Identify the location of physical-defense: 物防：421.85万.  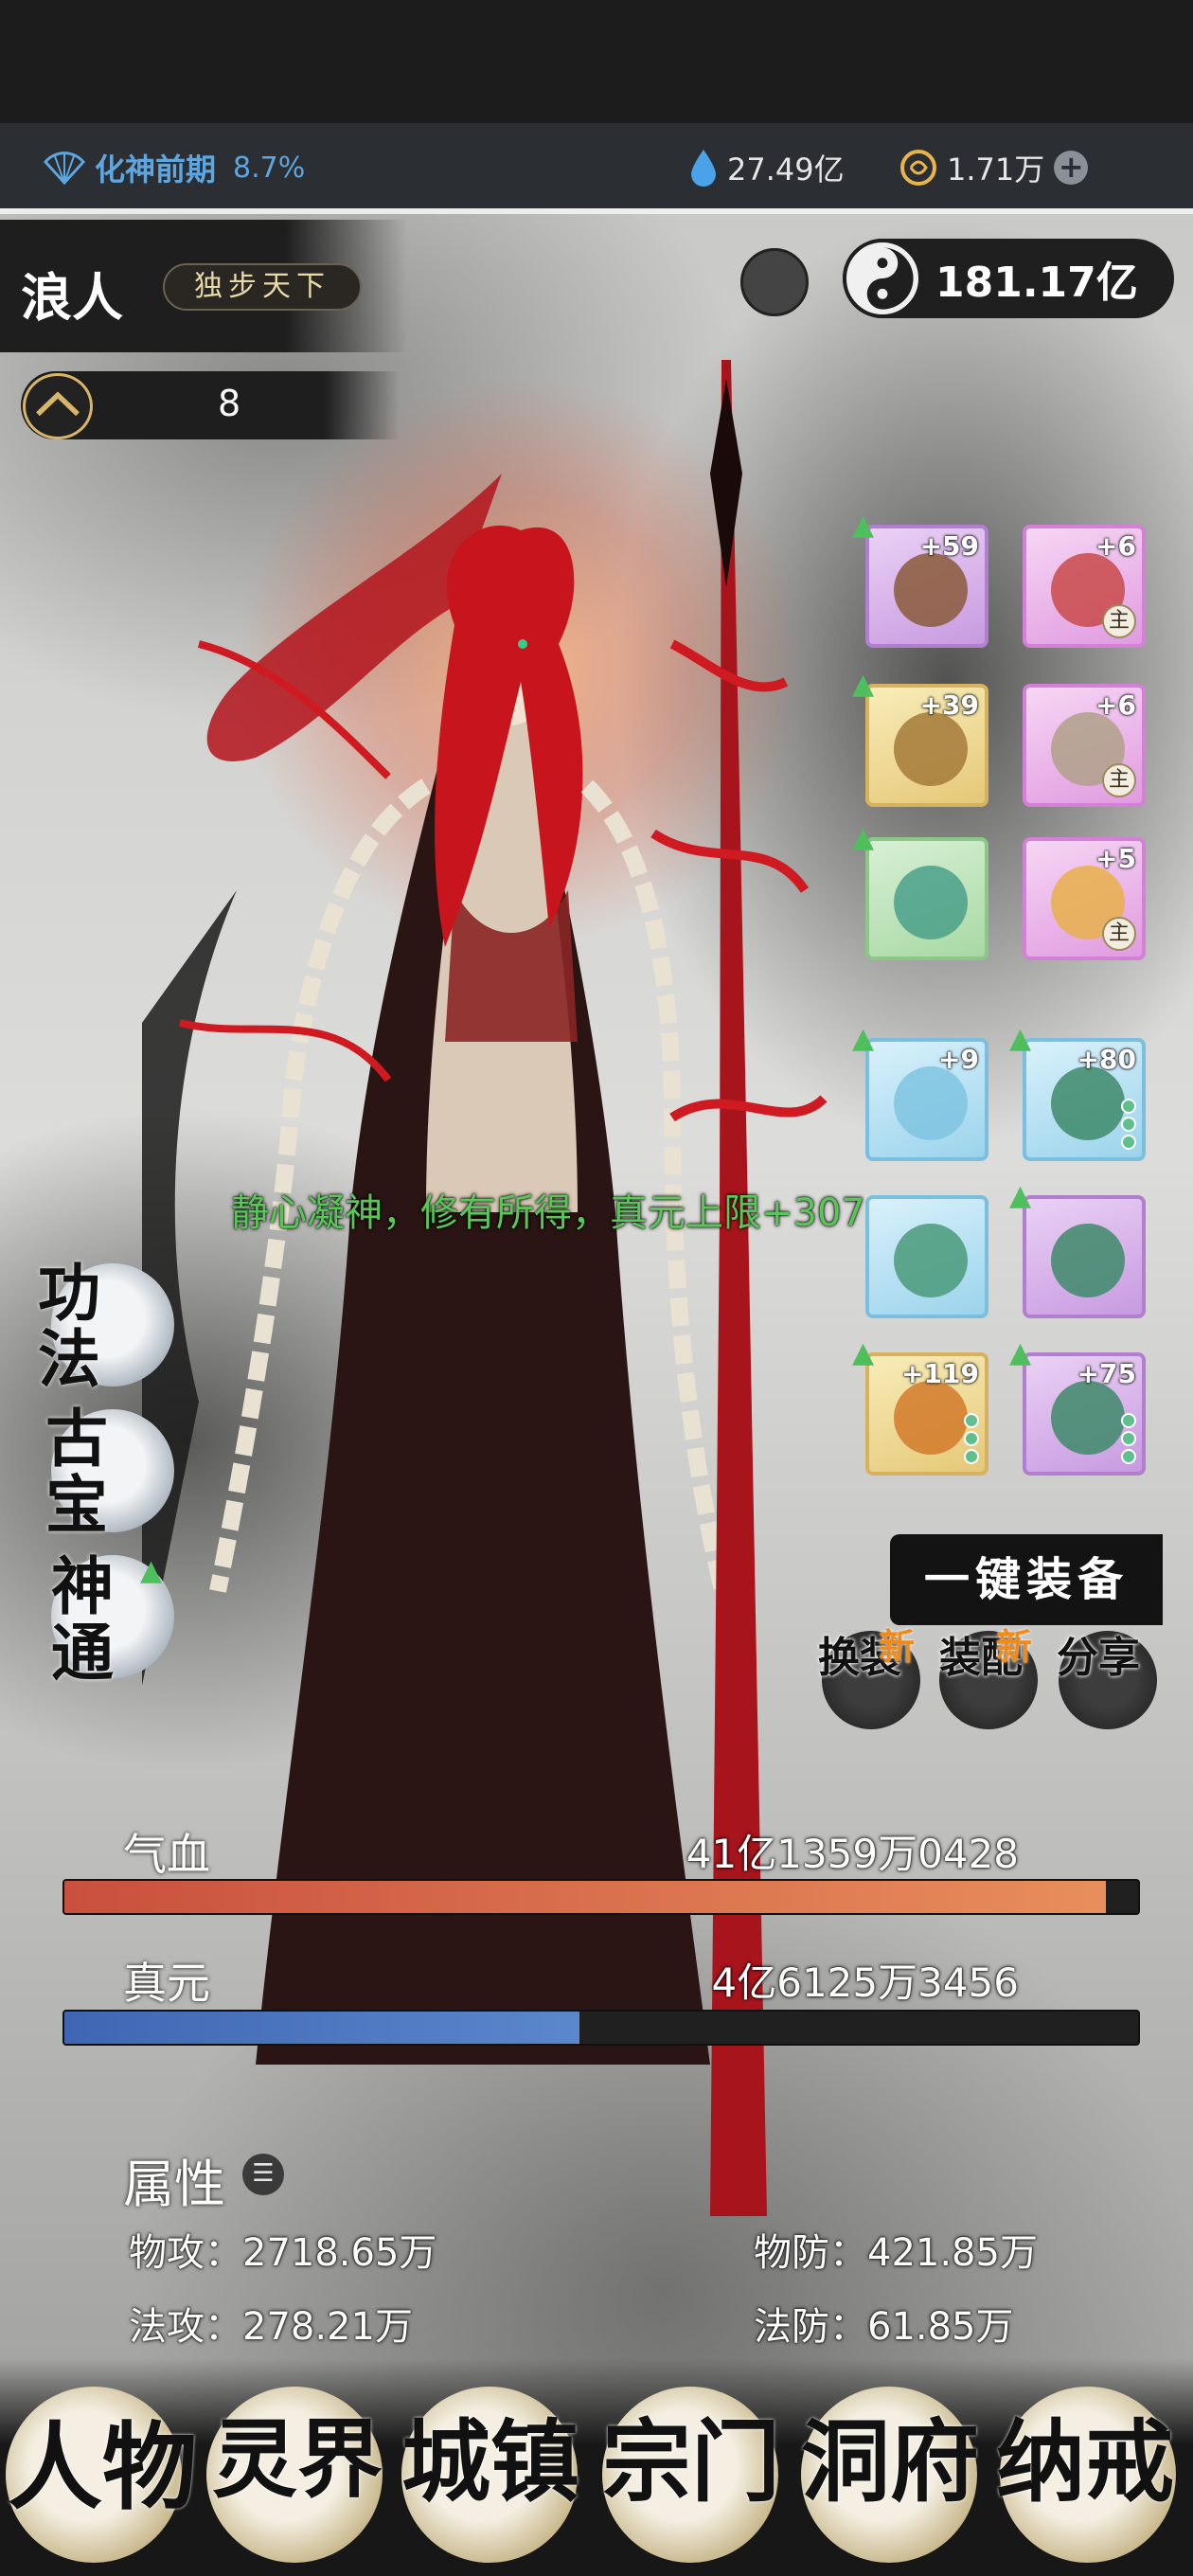
(896, 2253).